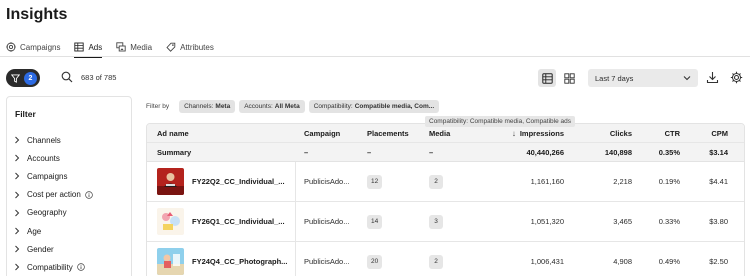 This screenshot has height=276, width=750. Describe the element at coordinates (33, 47) in the screenshot. I see `tab-campaigns: Campaigns` at that location.